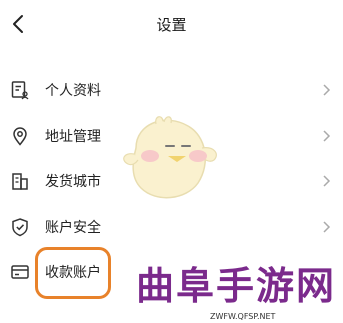 The height and width of the screenshot is (323, 343). I want to click on menu-item-profile: 个人资料, so click(171, 90).